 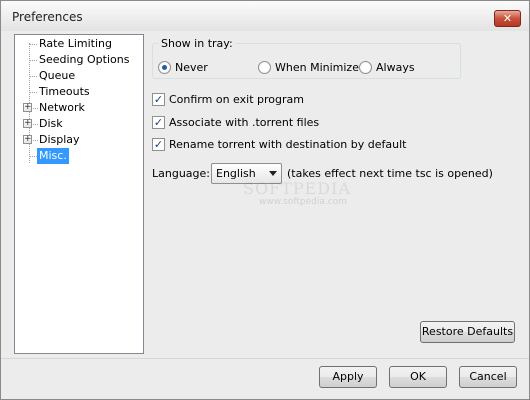 I want to click on tree-item-disk: Disk, so click(x=51, y=124).